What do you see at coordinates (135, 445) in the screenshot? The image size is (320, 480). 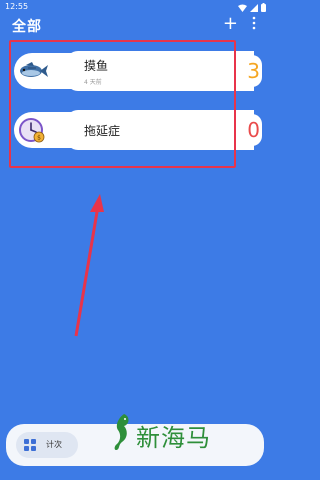 I see `bottom-bar: 计次` at bounding box center [135, 445].